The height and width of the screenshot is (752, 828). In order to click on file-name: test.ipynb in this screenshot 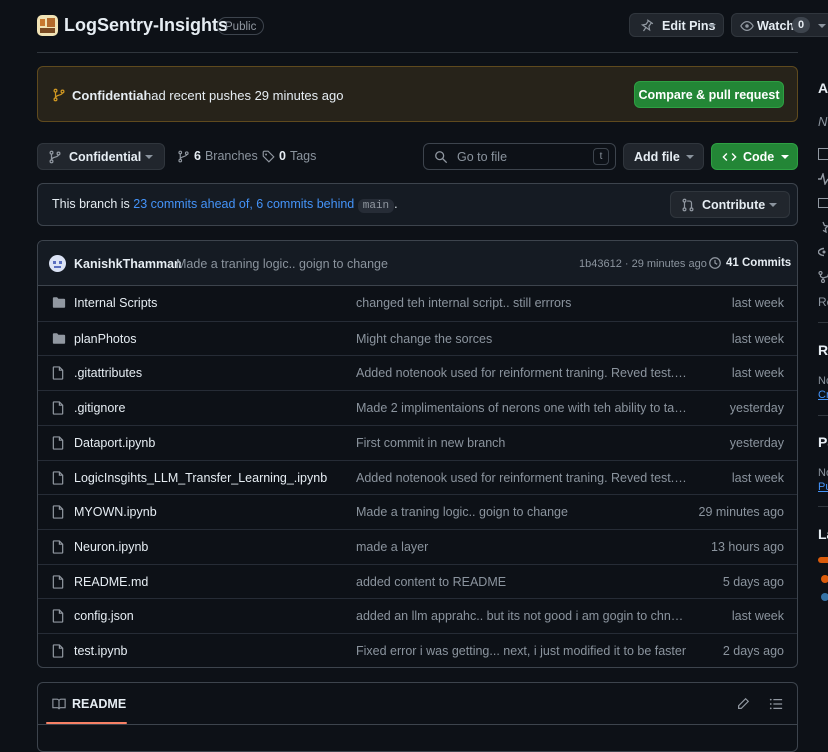, I will do `click(101, 651)`.